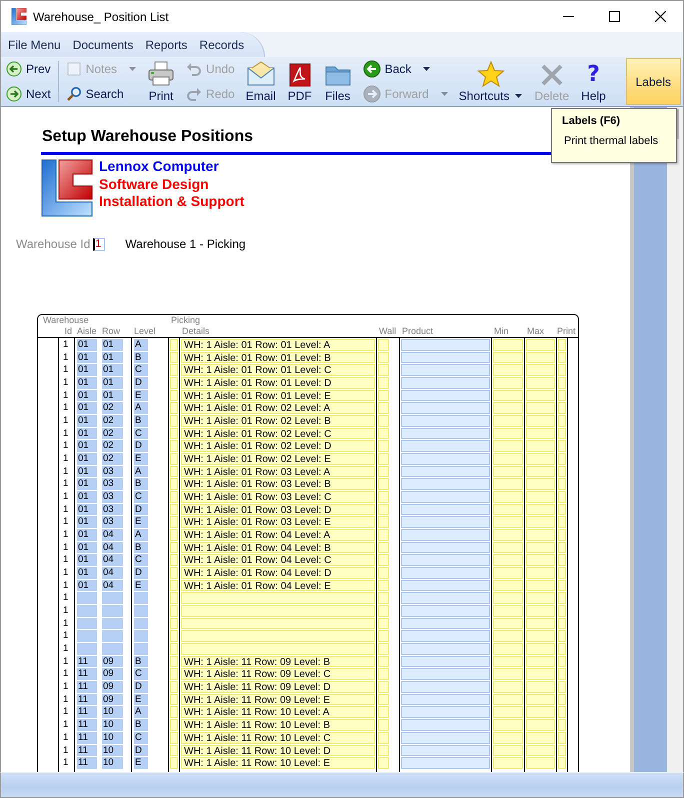 Image resolution: width=684 pixels, height=798 pixels. Describe the element at coordinates (99, 244) in the screenshot. I see `input-field: 1` at that location.